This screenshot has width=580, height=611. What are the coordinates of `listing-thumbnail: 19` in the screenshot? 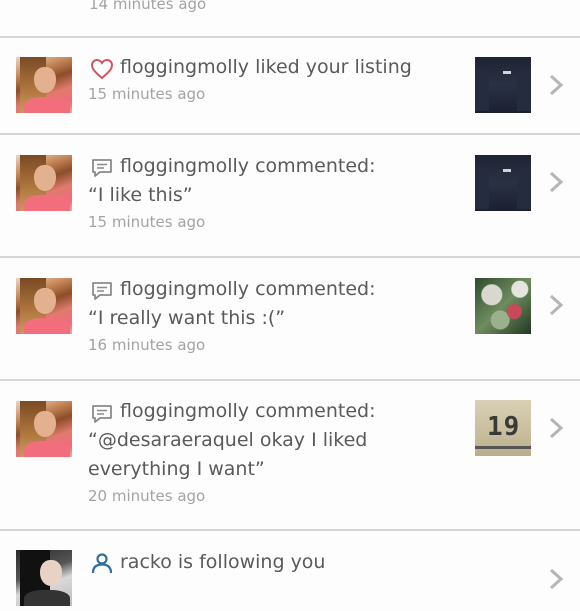 It's located at (503, 428).